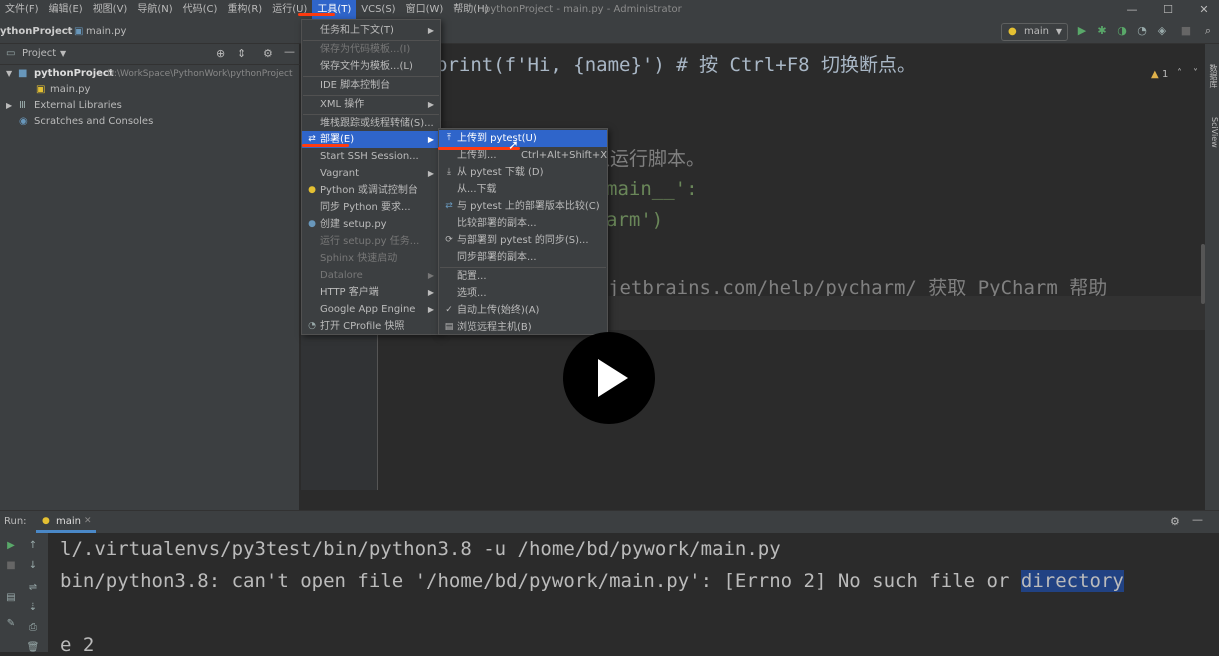 This screenshot has height=656, width=1219. Describe the element at coordinates (33, 608) in the screenshot. I see `scroll-to-end-icon: ⇣` at that location.